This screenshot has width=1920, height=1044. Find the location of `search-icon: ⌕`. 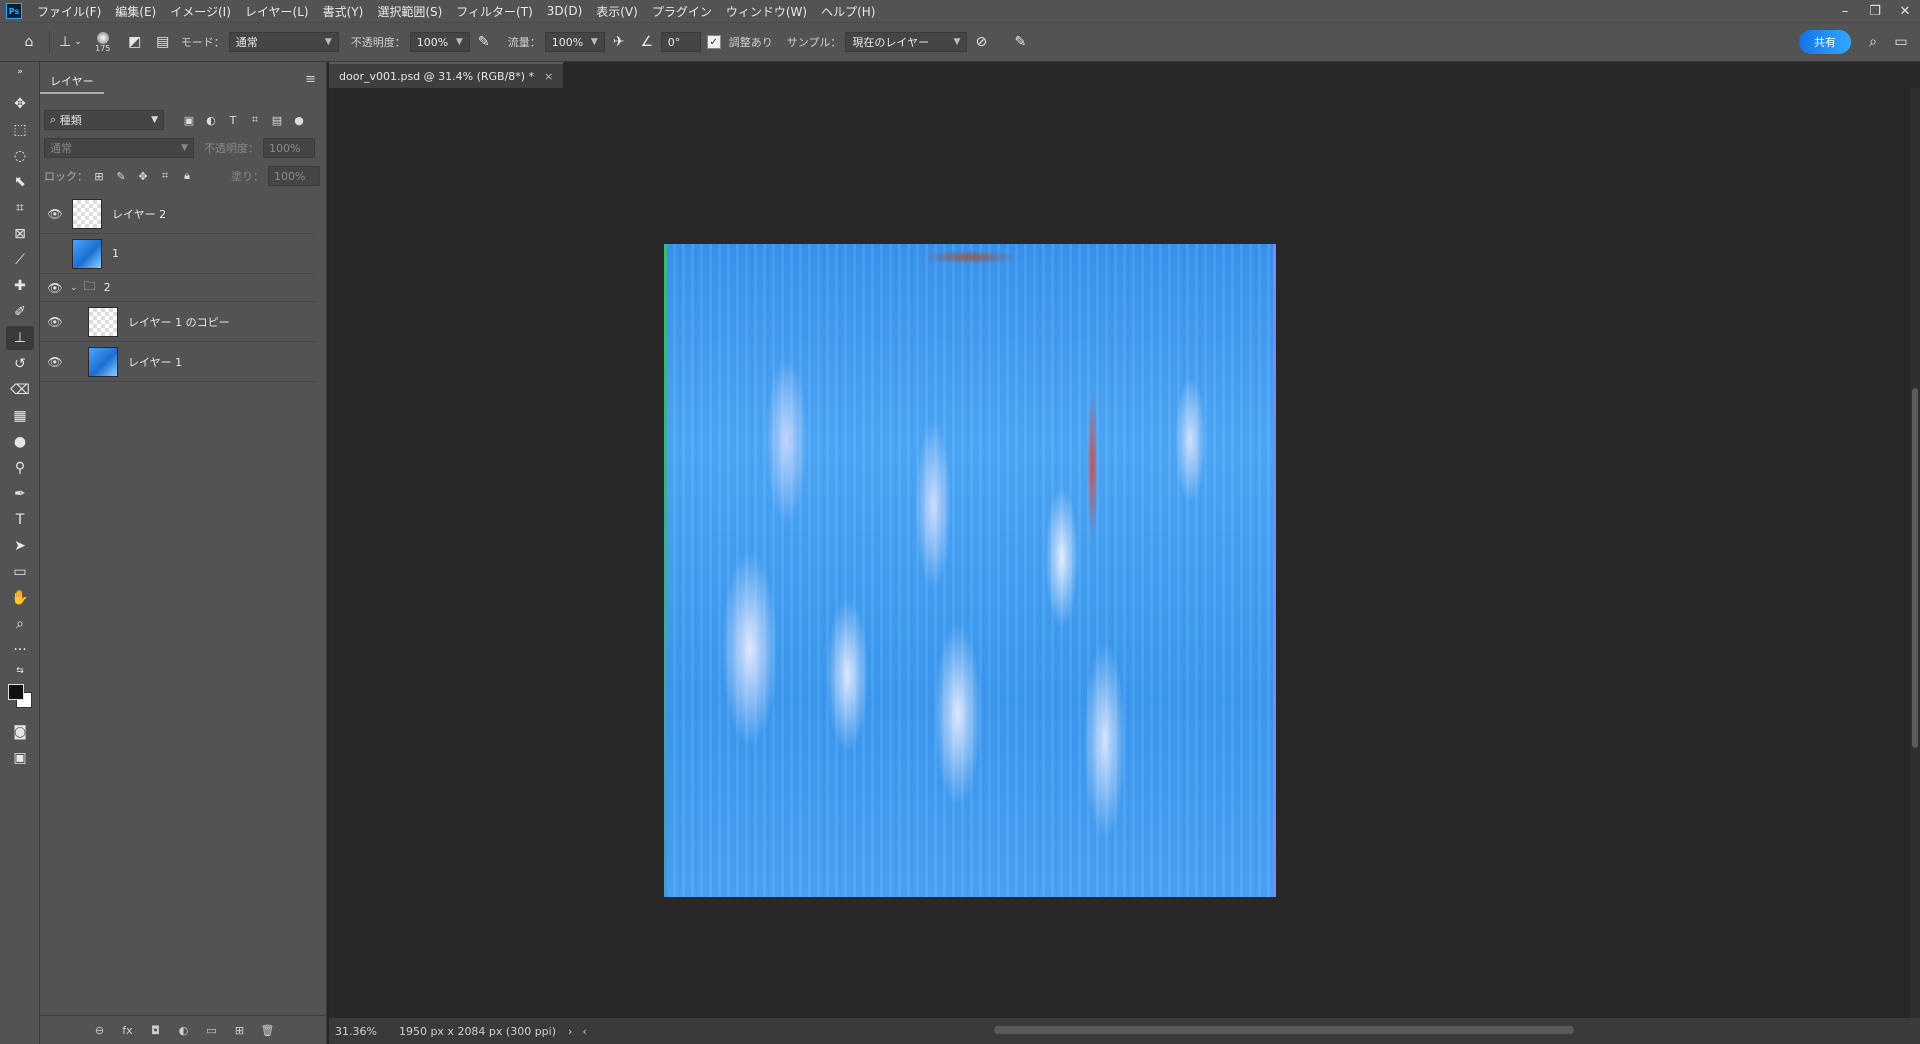

search-icon: ⌕ is located at coordinates (1873, 42).